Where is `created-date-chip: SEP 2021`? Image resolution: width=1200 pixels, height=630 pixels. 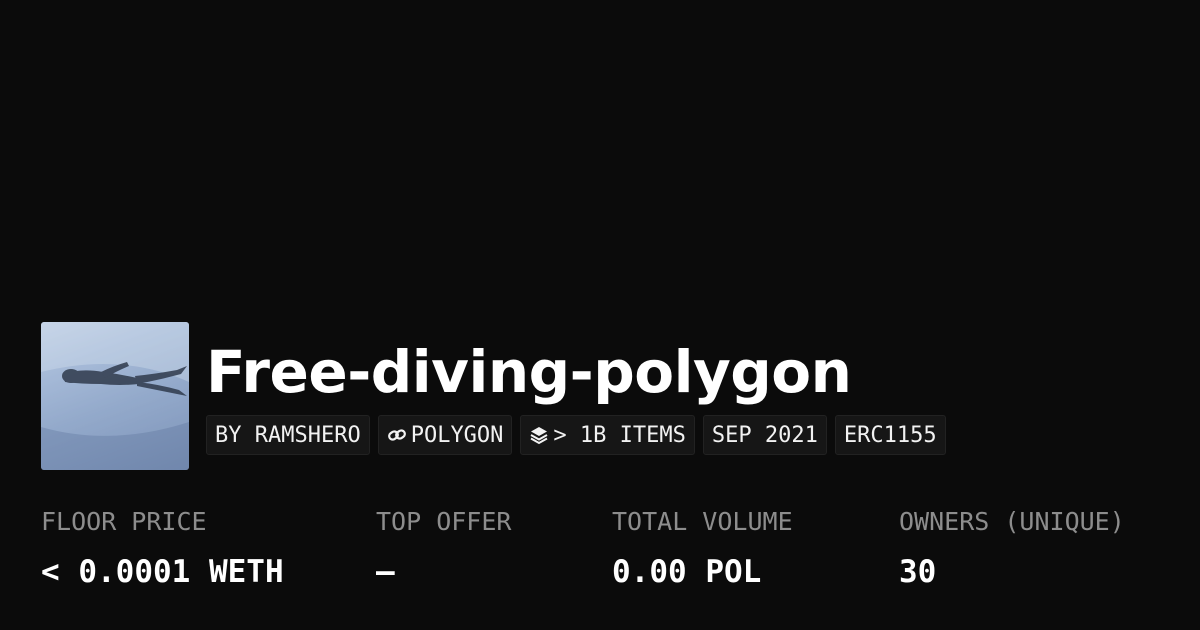 created-date-chip: SEP 2021 is located at coordinates (764, 435).